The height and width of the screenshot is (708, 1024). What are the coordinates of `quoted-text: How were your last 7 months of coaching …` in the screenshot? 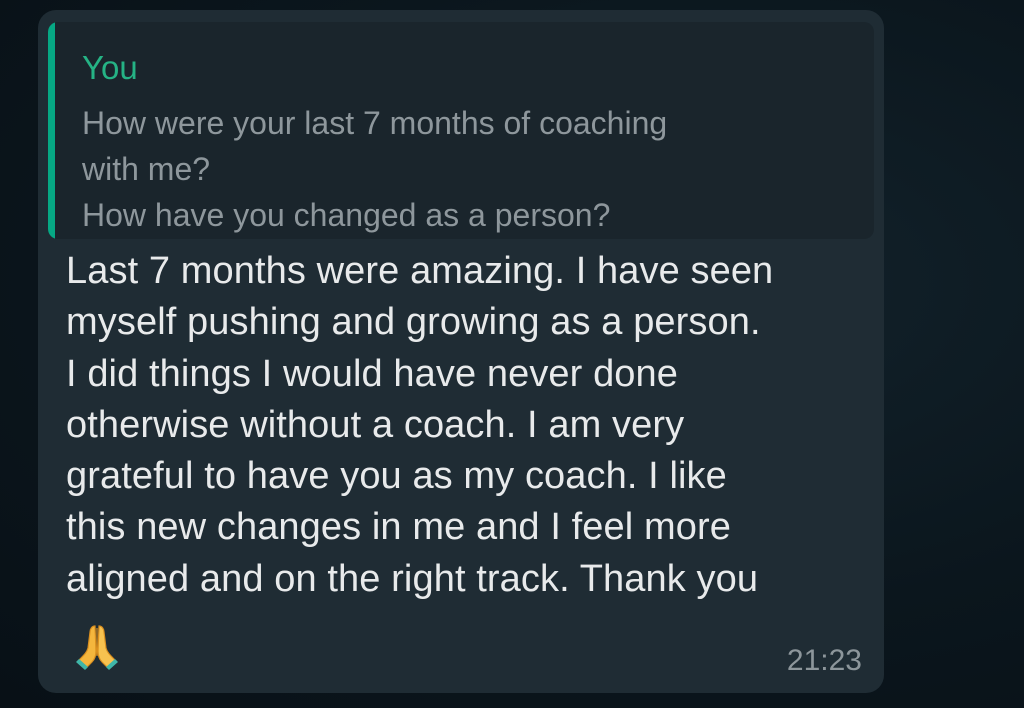 It's located at (375, 169).